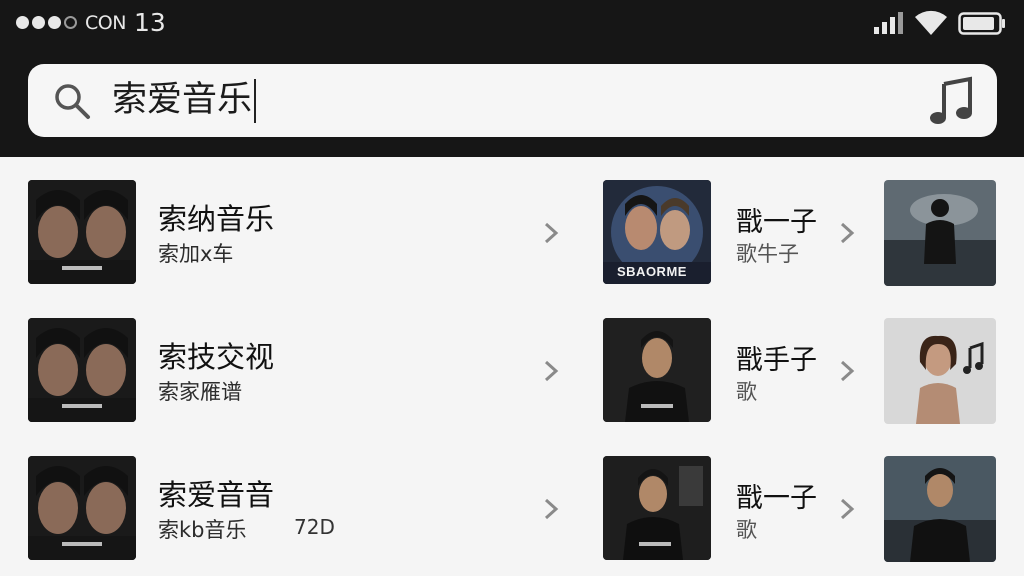 The height and width of the screenshot is (576, 1024). I want to click on clock: 13, so click(149, 22).